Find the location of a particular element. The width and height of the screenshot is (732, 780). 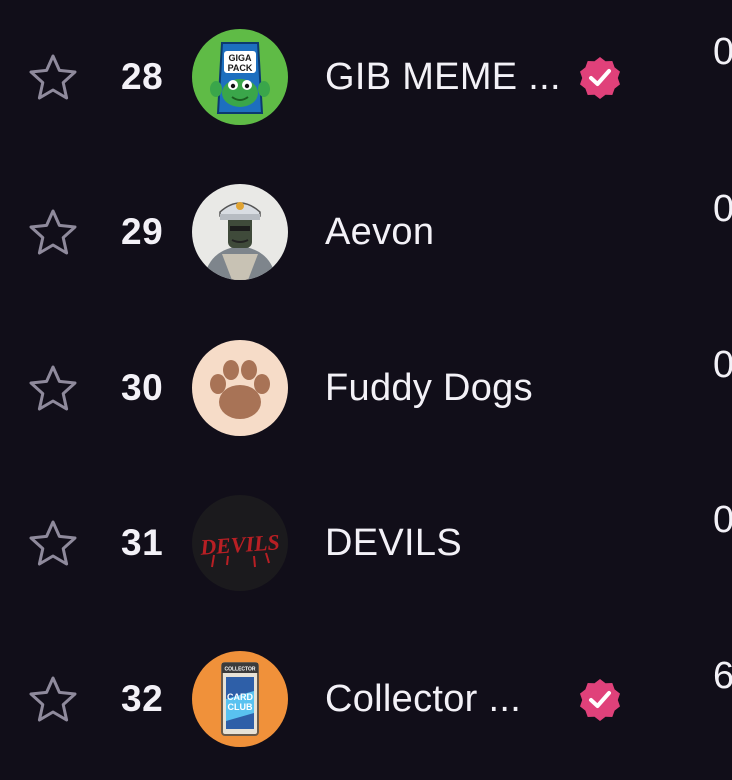

collection-avatar: COLLECTOR CARD CLUB is located at coordinates (240, 699).